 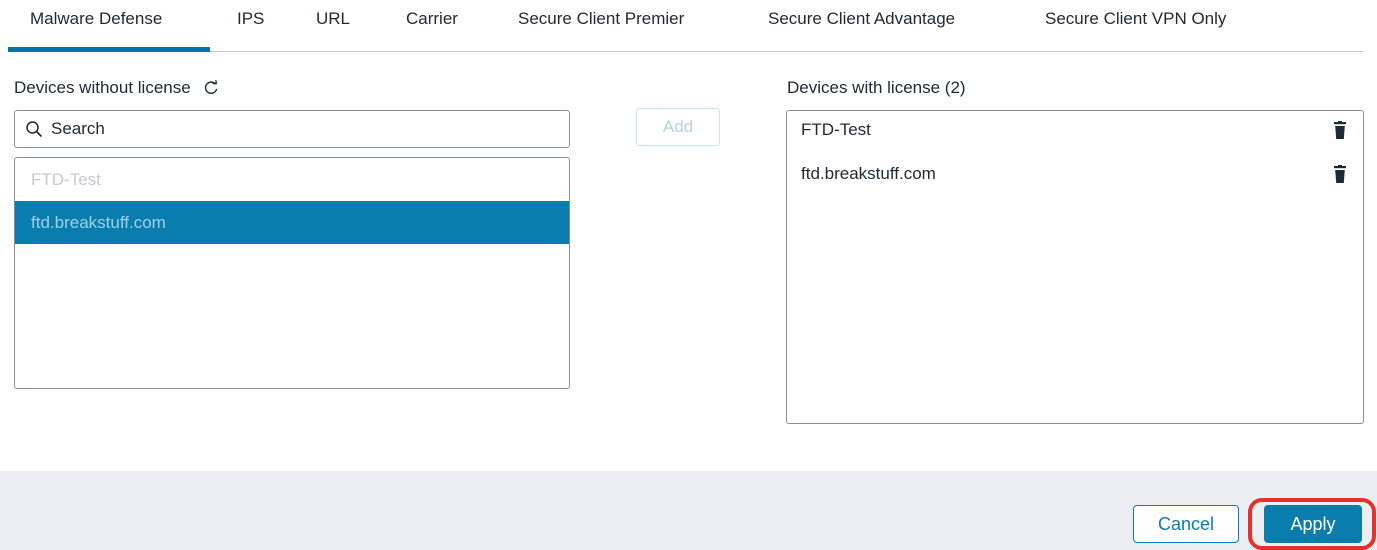 What do you see at coordinates (868, 173) in the screenshot?
I see `licensed-device-name: ftd.breakstuff.com` at bounding box center [868, 173].